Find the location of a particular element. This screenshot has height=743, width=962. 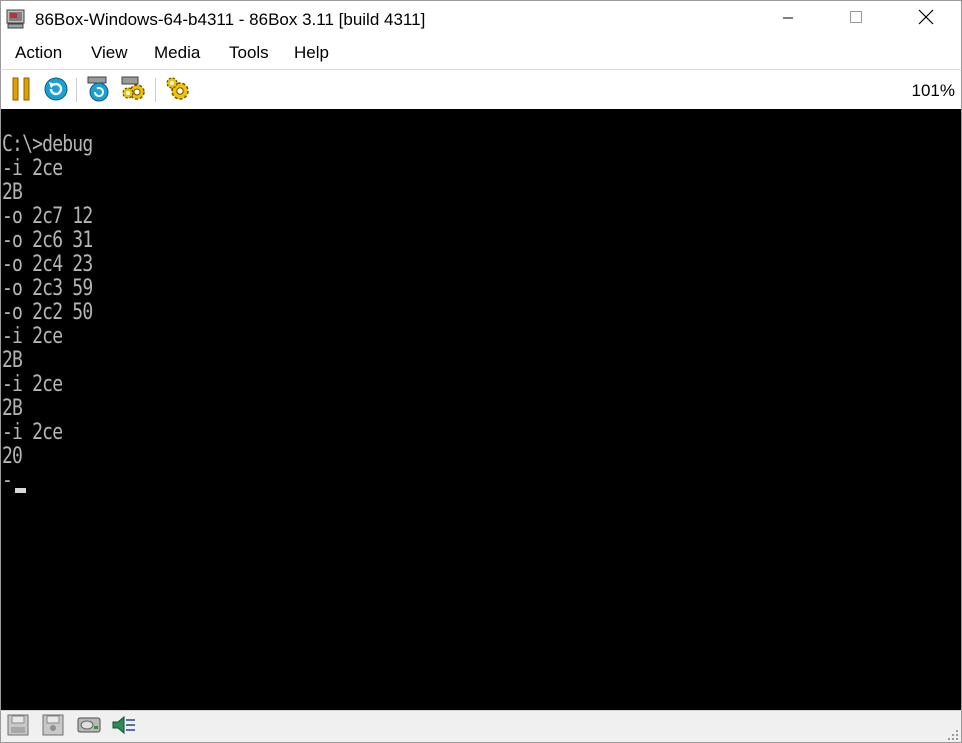

floppy-drive-b-button is located at coordinates (53, 727).